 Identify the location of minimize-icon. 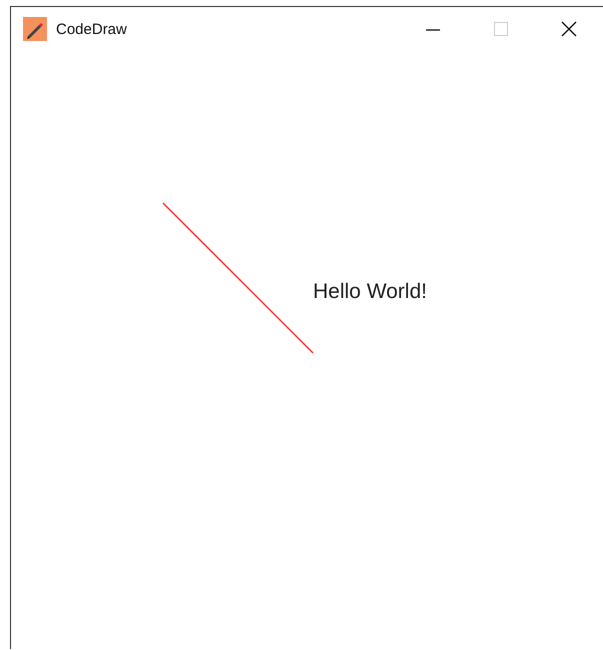
(433, 29).